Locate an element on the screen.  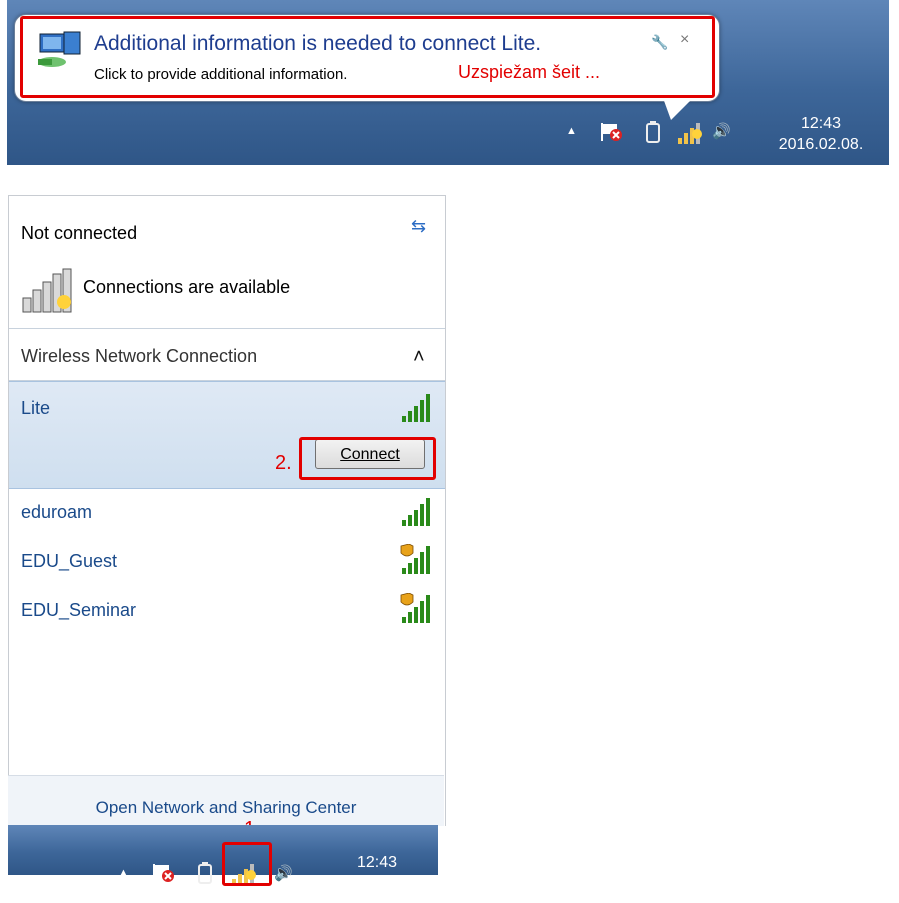
connections-available-label: Connections are available is located at coordinates (187, 287).